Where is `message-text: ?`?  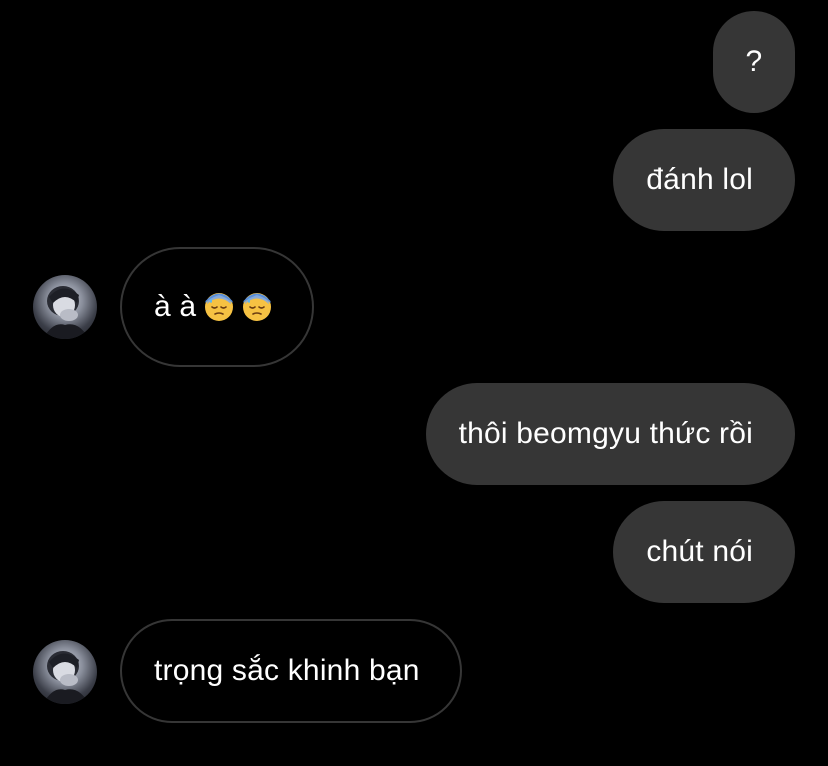
message-text: ? is located at coordinates (754, 61).